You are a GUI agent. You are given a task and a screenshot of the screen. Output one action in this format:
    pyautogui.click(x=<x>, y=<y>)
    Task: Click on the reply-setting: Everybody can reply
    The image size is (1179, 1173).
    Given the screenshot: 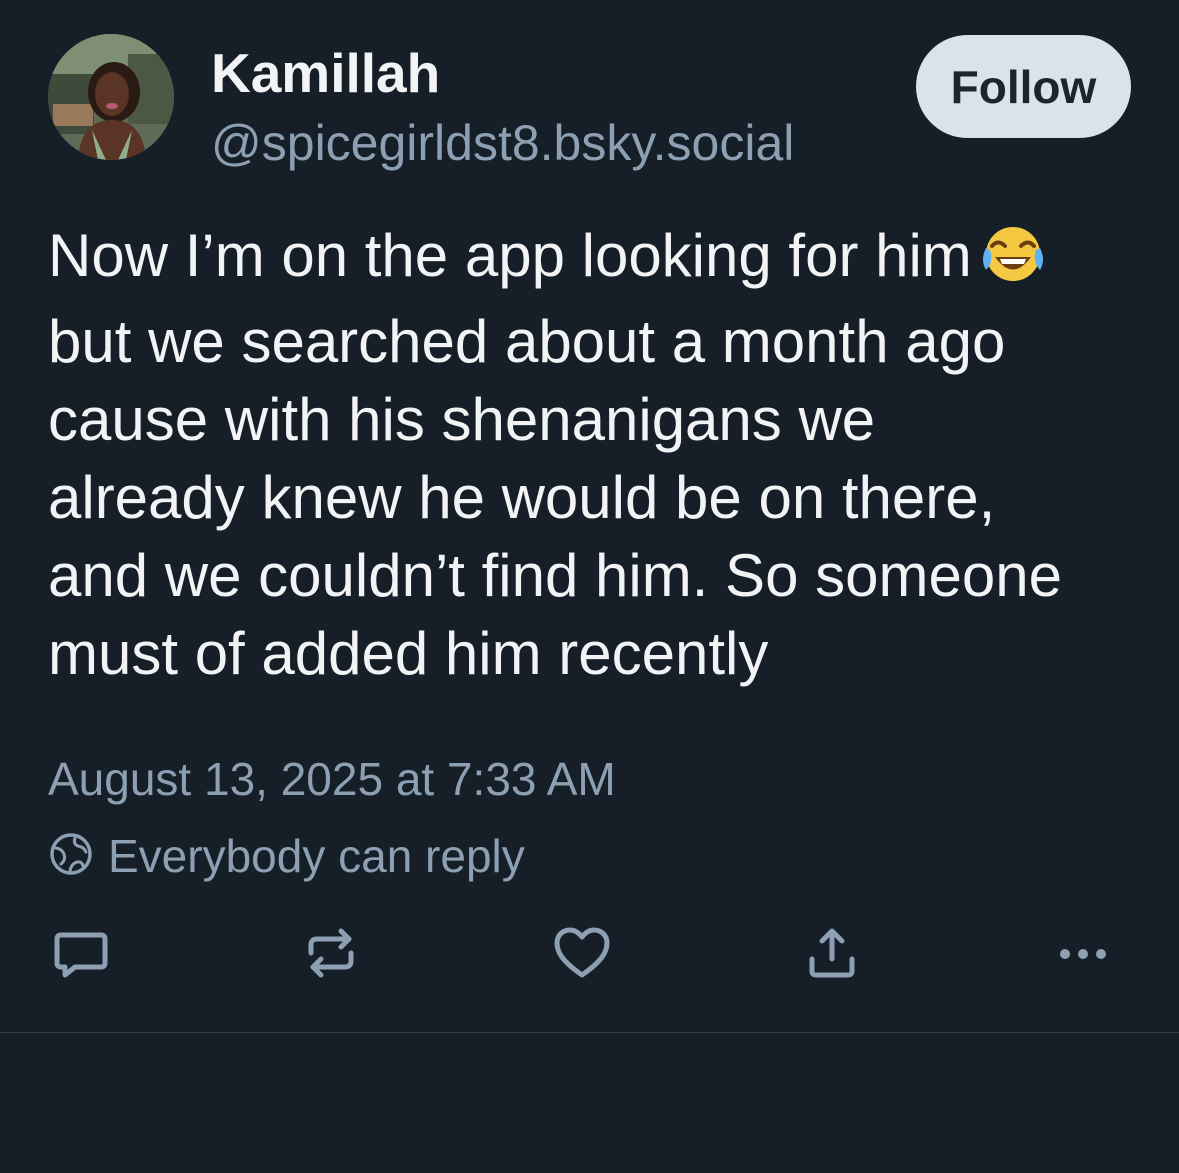 What is the action you would take?
    pyautogui.click(x=286, y=856)
    